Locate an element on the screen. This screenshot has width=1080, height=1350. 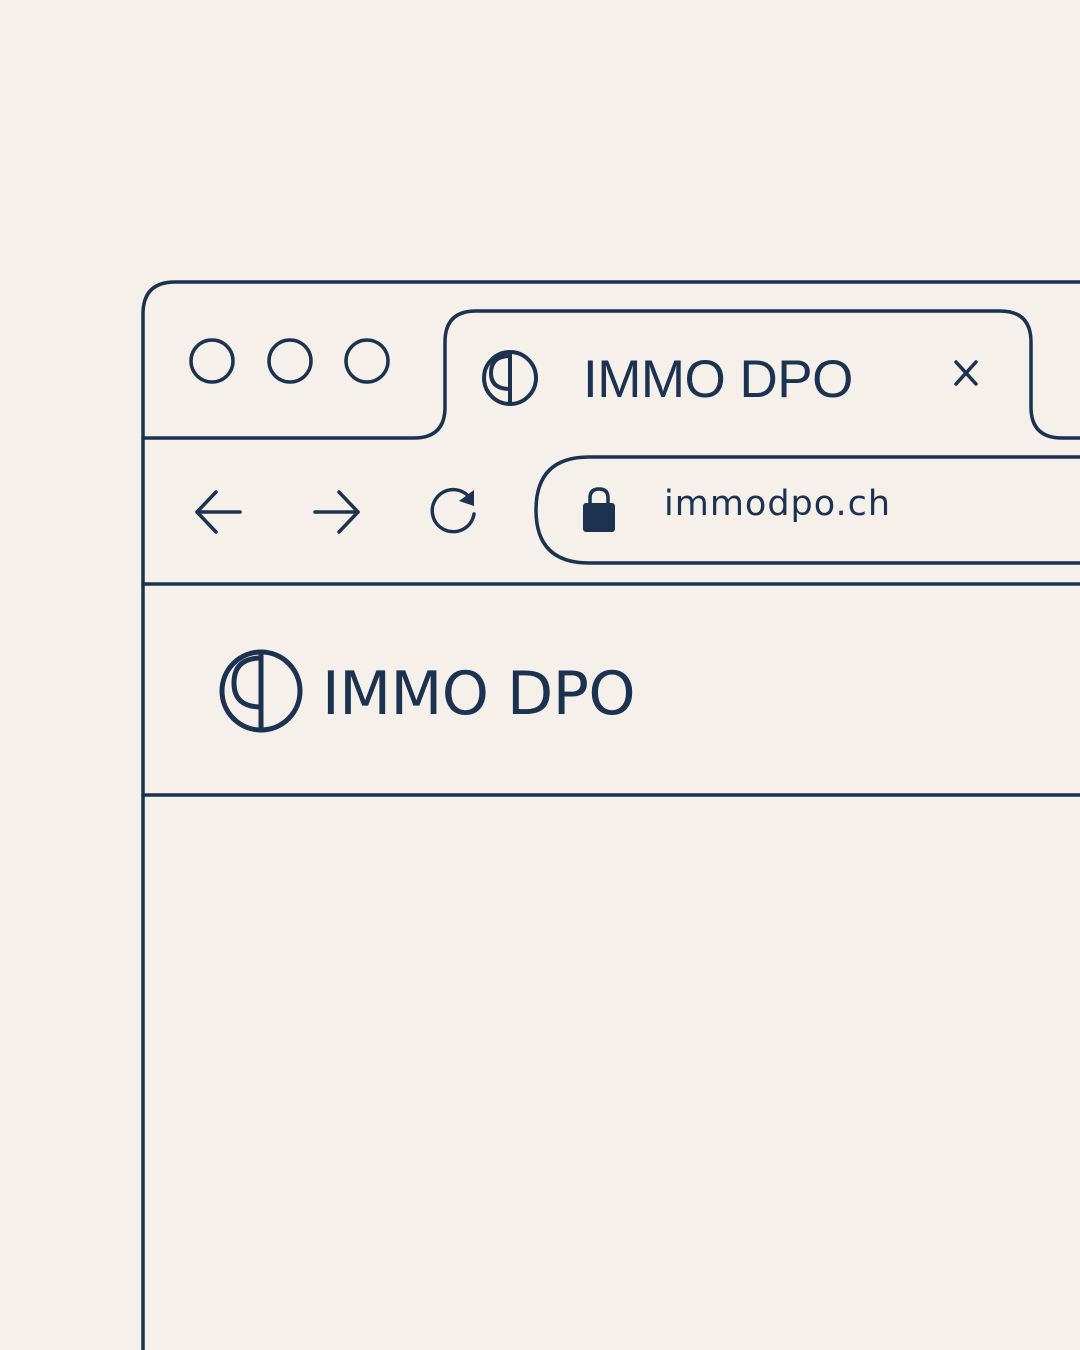
arrow-left-icon is located at coordinates (218, 512).